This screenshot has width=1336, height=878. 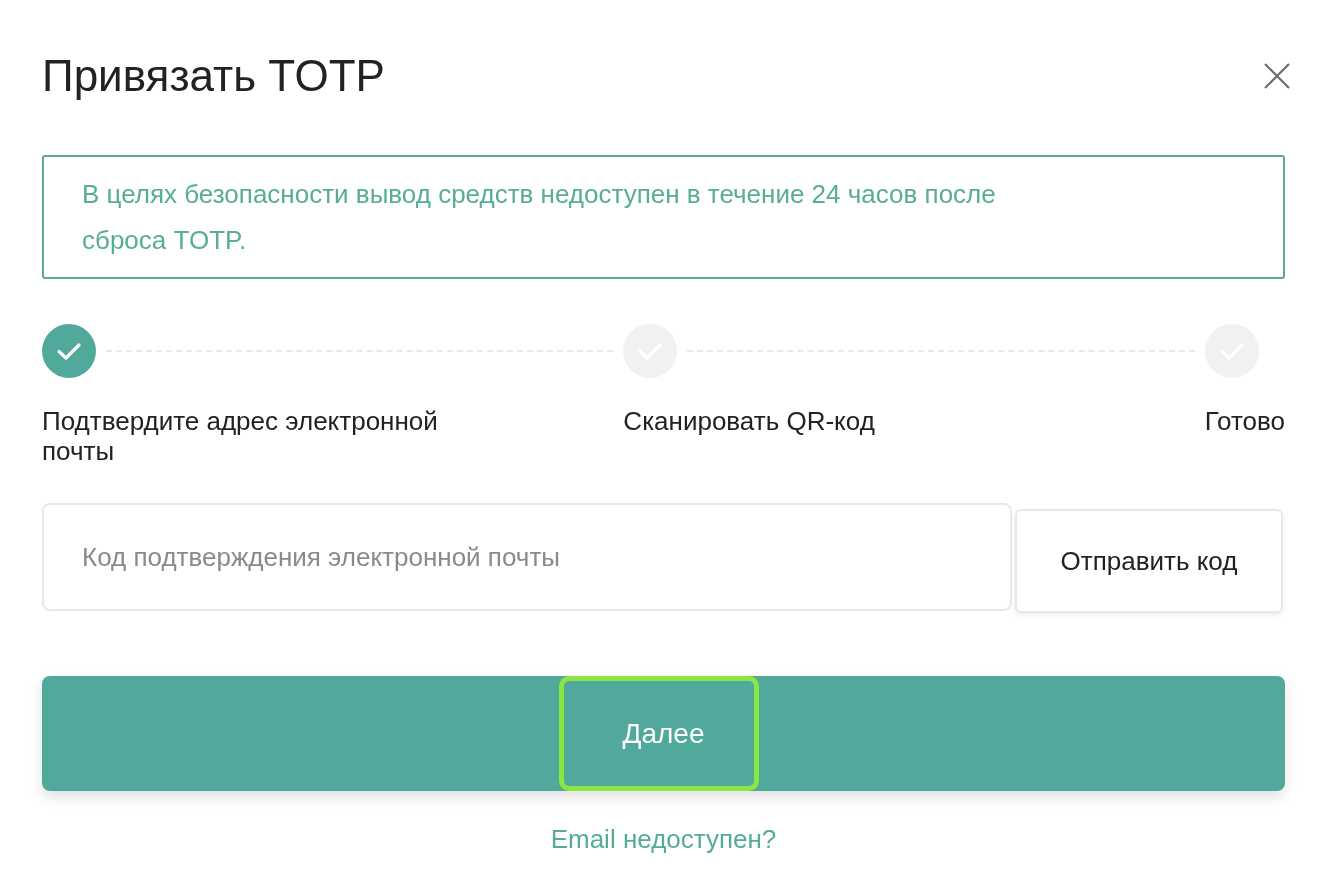 I want to click on email-unavailable-link: Email недоступен?, so click(x=663, y=839).